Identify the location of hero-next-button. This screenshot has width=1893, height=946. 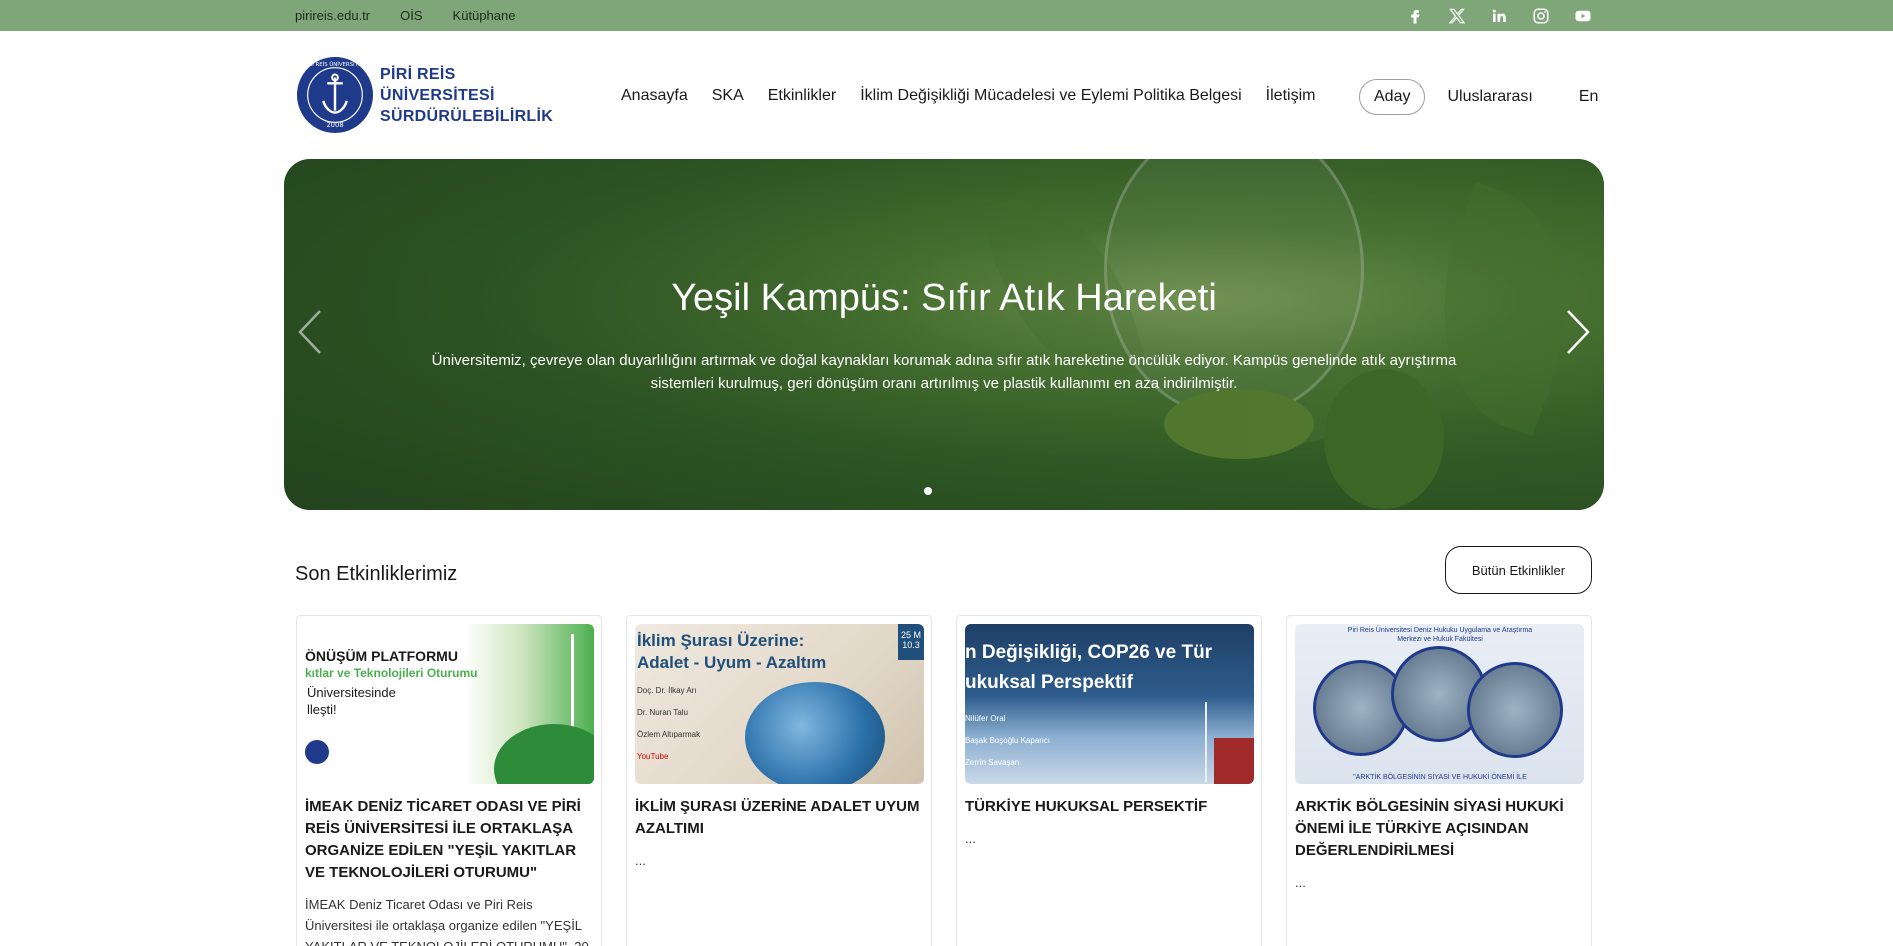
(1578, 332).